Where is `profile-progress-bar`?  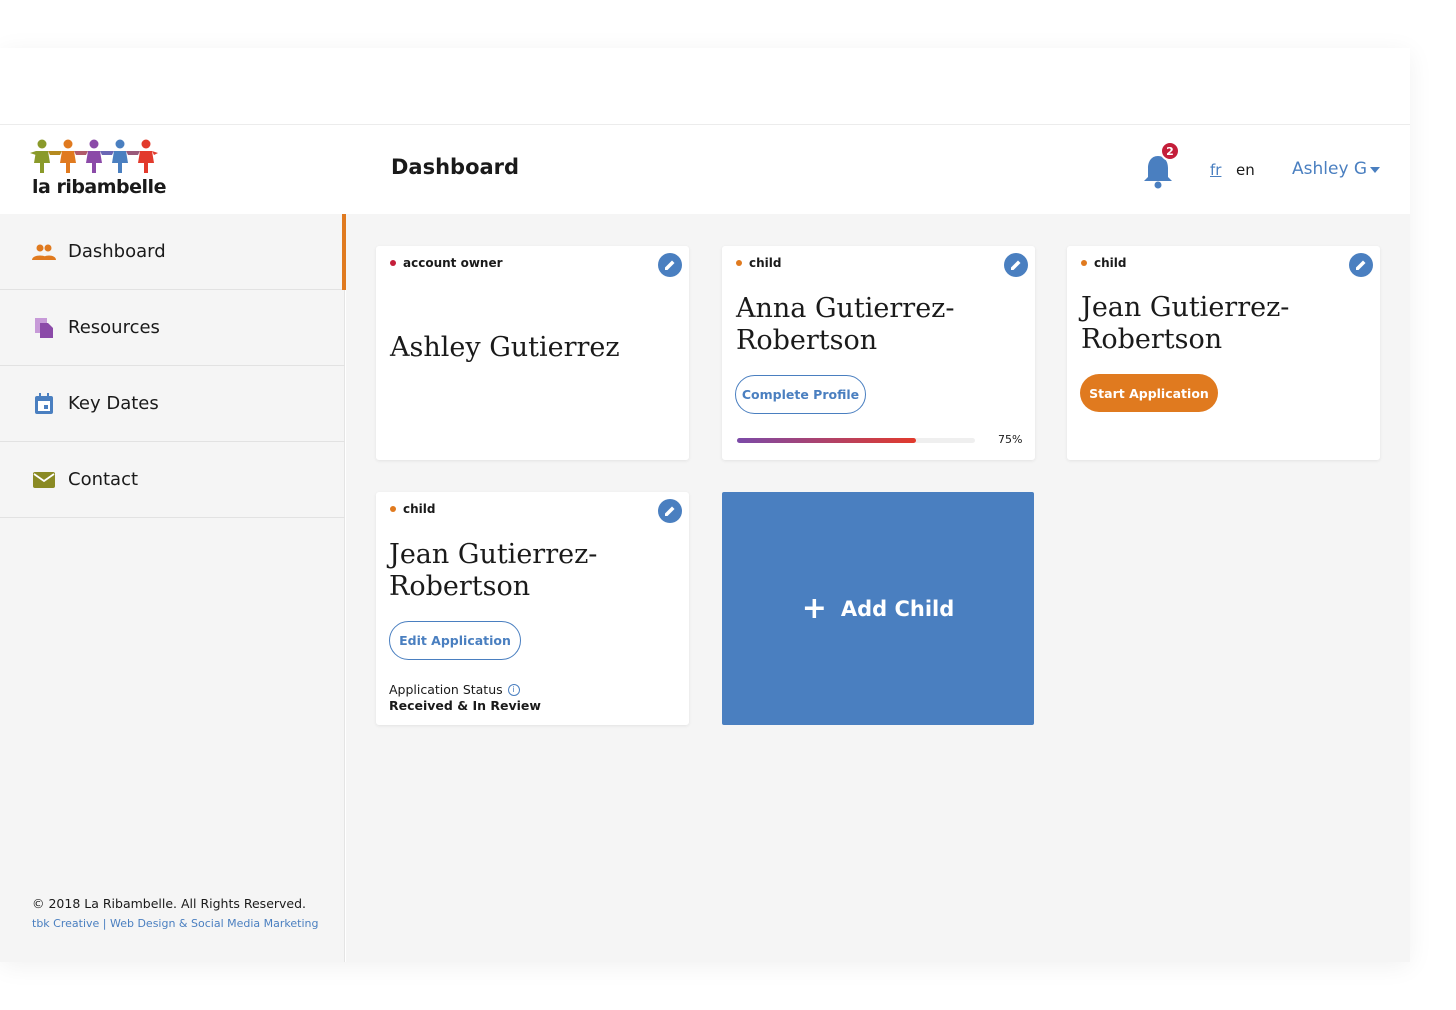
profile-progress-bar is located at coordinates (856, 440).